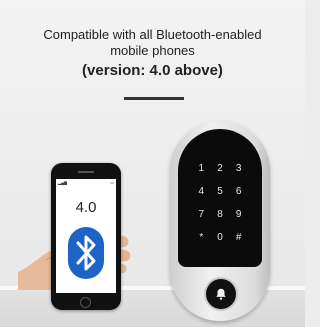 The width and height of the screenshot is (320, 327). Describe the element at coordinates (238, 215) in the screenshot. I see `key-9: 9` at that location.